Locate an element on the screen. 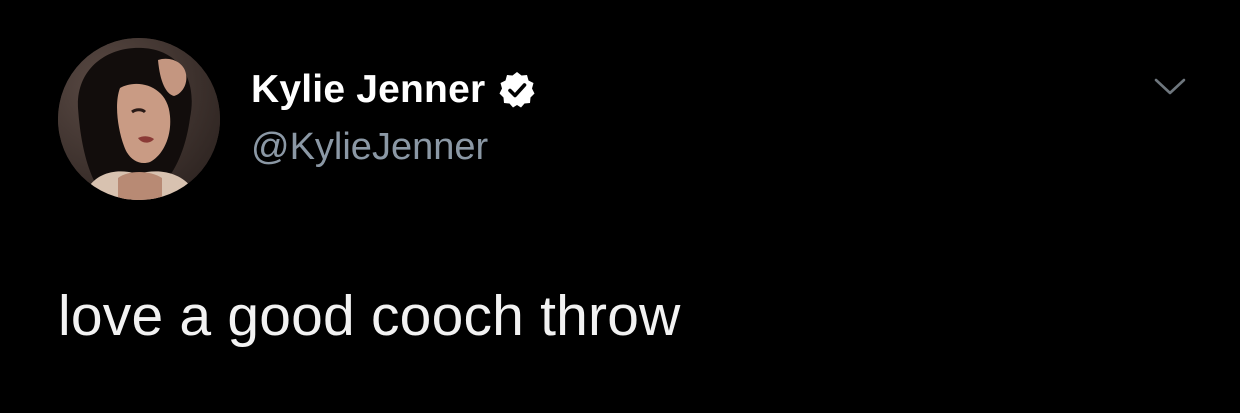 The image size is (1240, 413). avatar-photo is located at coordinates (139, 119).